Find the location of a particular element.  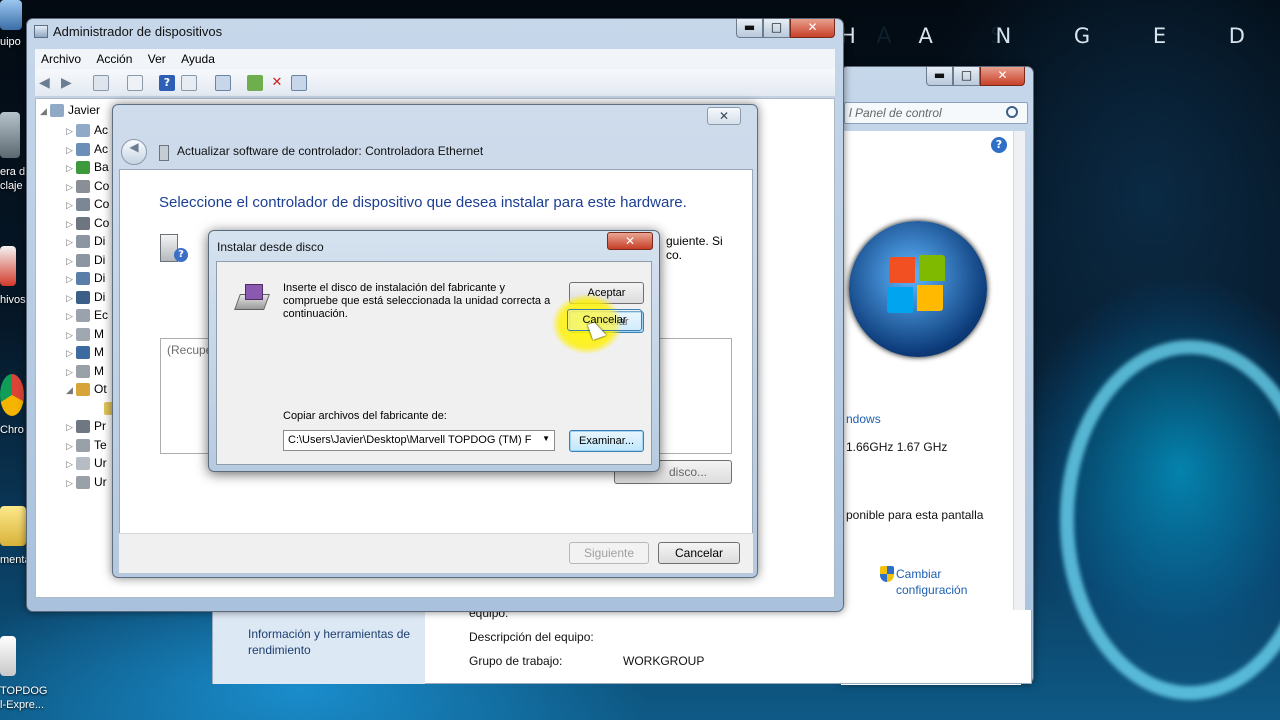

folder-icon is located at coordinates (13, 526).